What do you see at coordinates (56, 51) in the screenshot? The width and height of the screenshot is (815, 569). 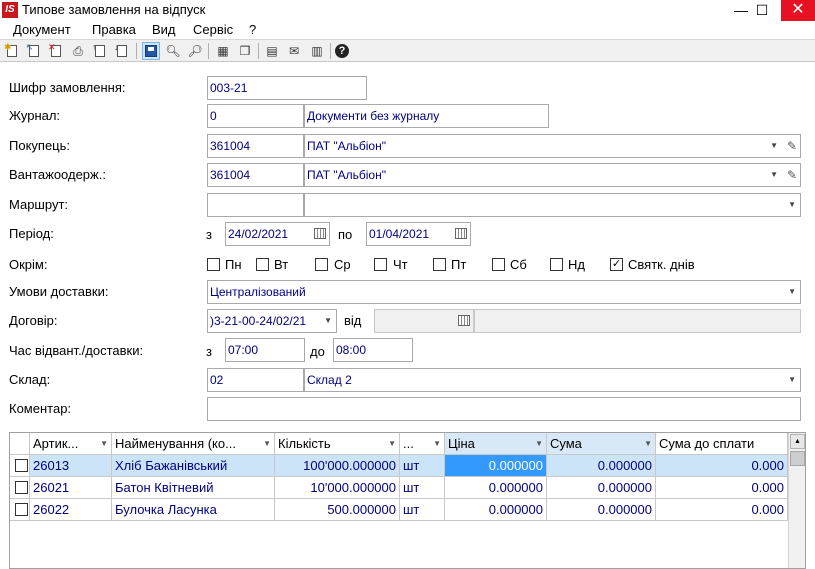 I see `delete-doc-icon: ✕` at bounding box center [56, 51].